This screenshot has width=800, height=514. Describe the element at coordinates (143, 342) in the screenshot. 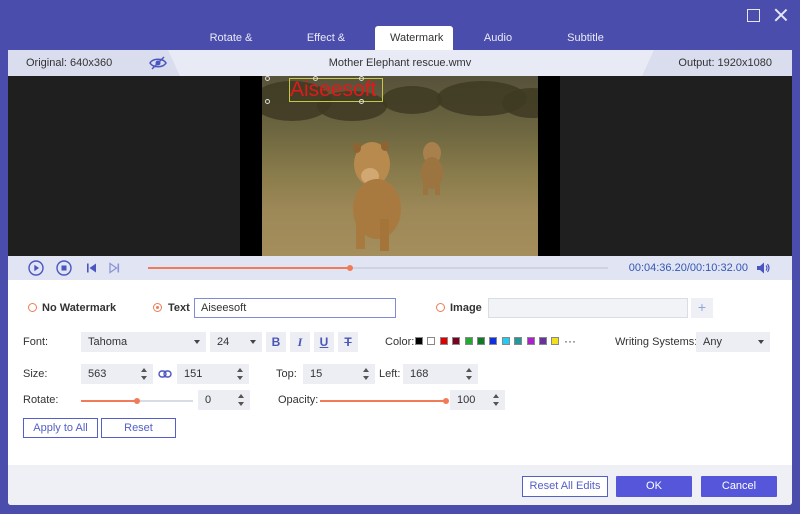

I see `font-family-select: Tahoma` at that location.